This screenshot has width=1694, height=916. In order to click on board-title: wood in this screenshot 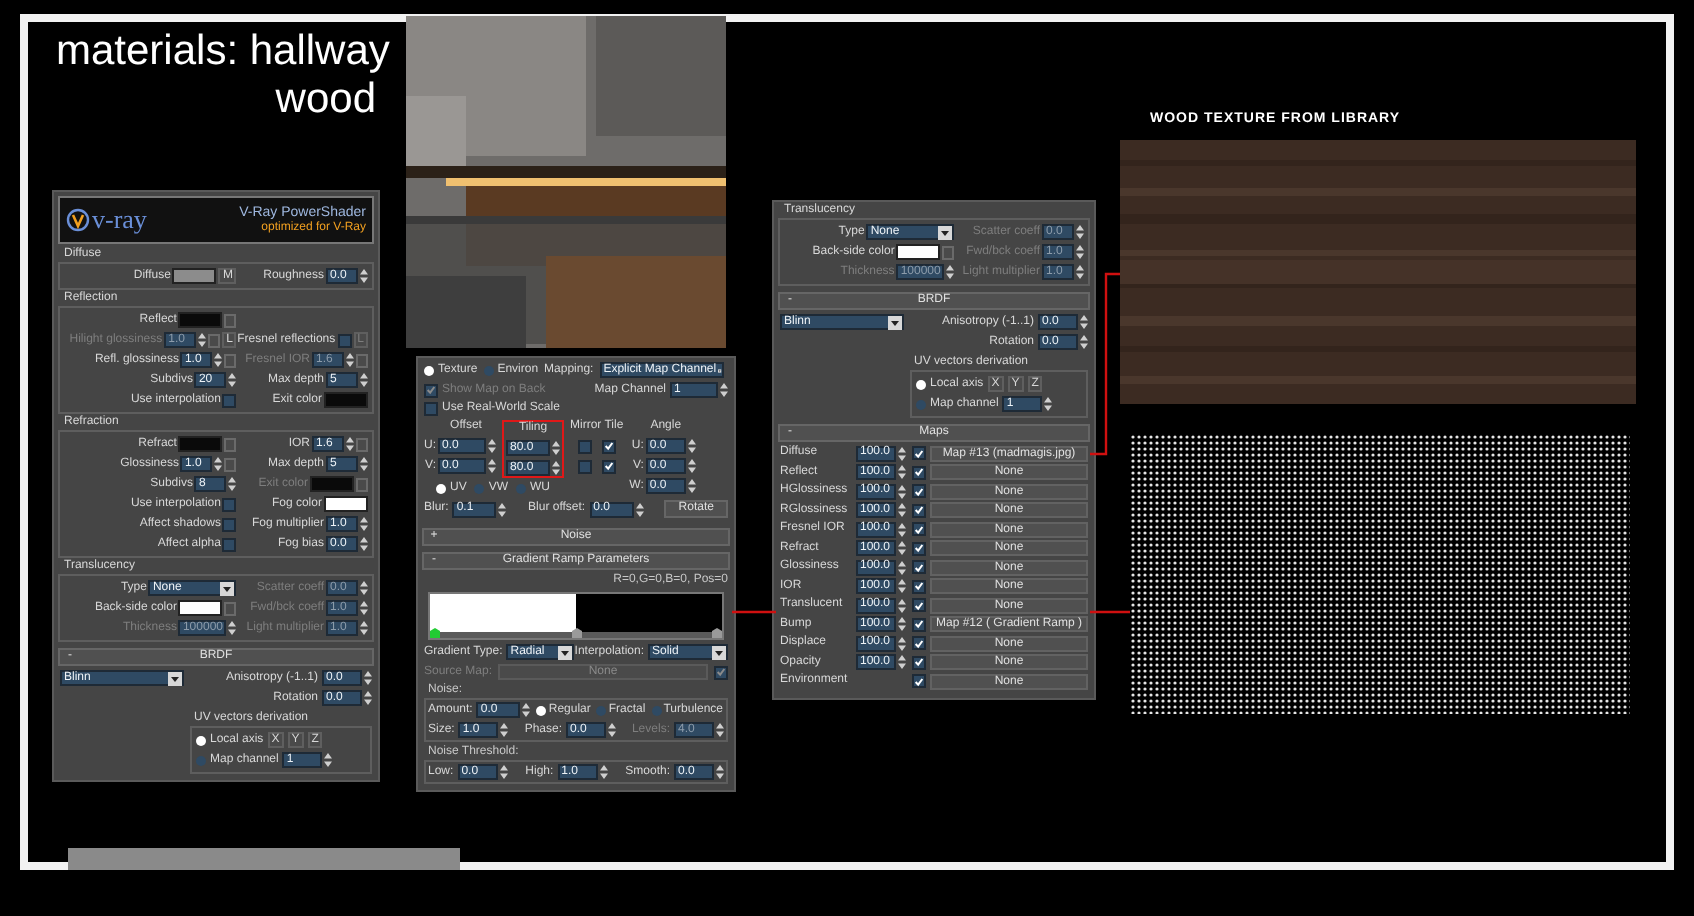, I will do `click(326, 100)`.